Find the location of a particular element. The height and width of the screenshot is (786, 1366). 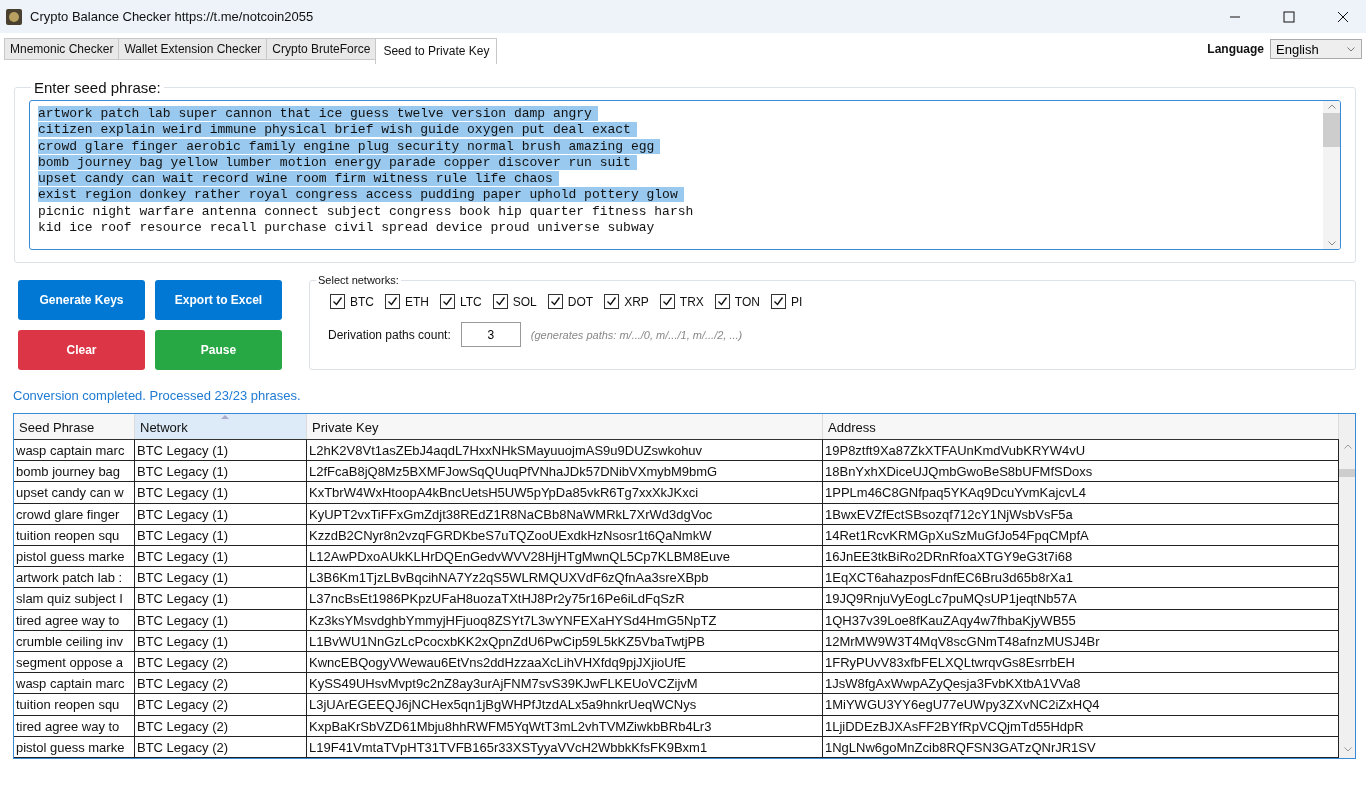

language-label: Language is located at coordinates (1235, 49).